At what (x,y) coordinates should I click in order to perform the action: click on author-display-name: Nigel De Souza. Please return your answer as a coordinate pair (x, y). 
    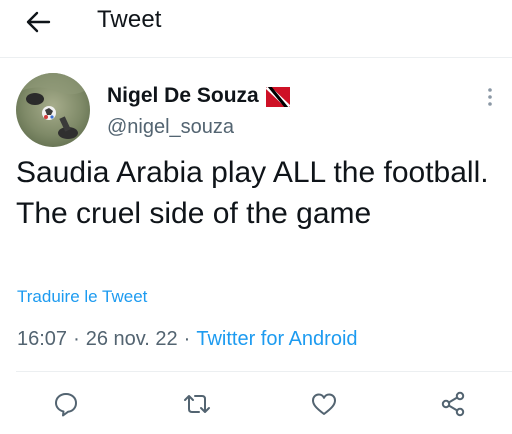
    Looking at the image, I should click on (183, 96).